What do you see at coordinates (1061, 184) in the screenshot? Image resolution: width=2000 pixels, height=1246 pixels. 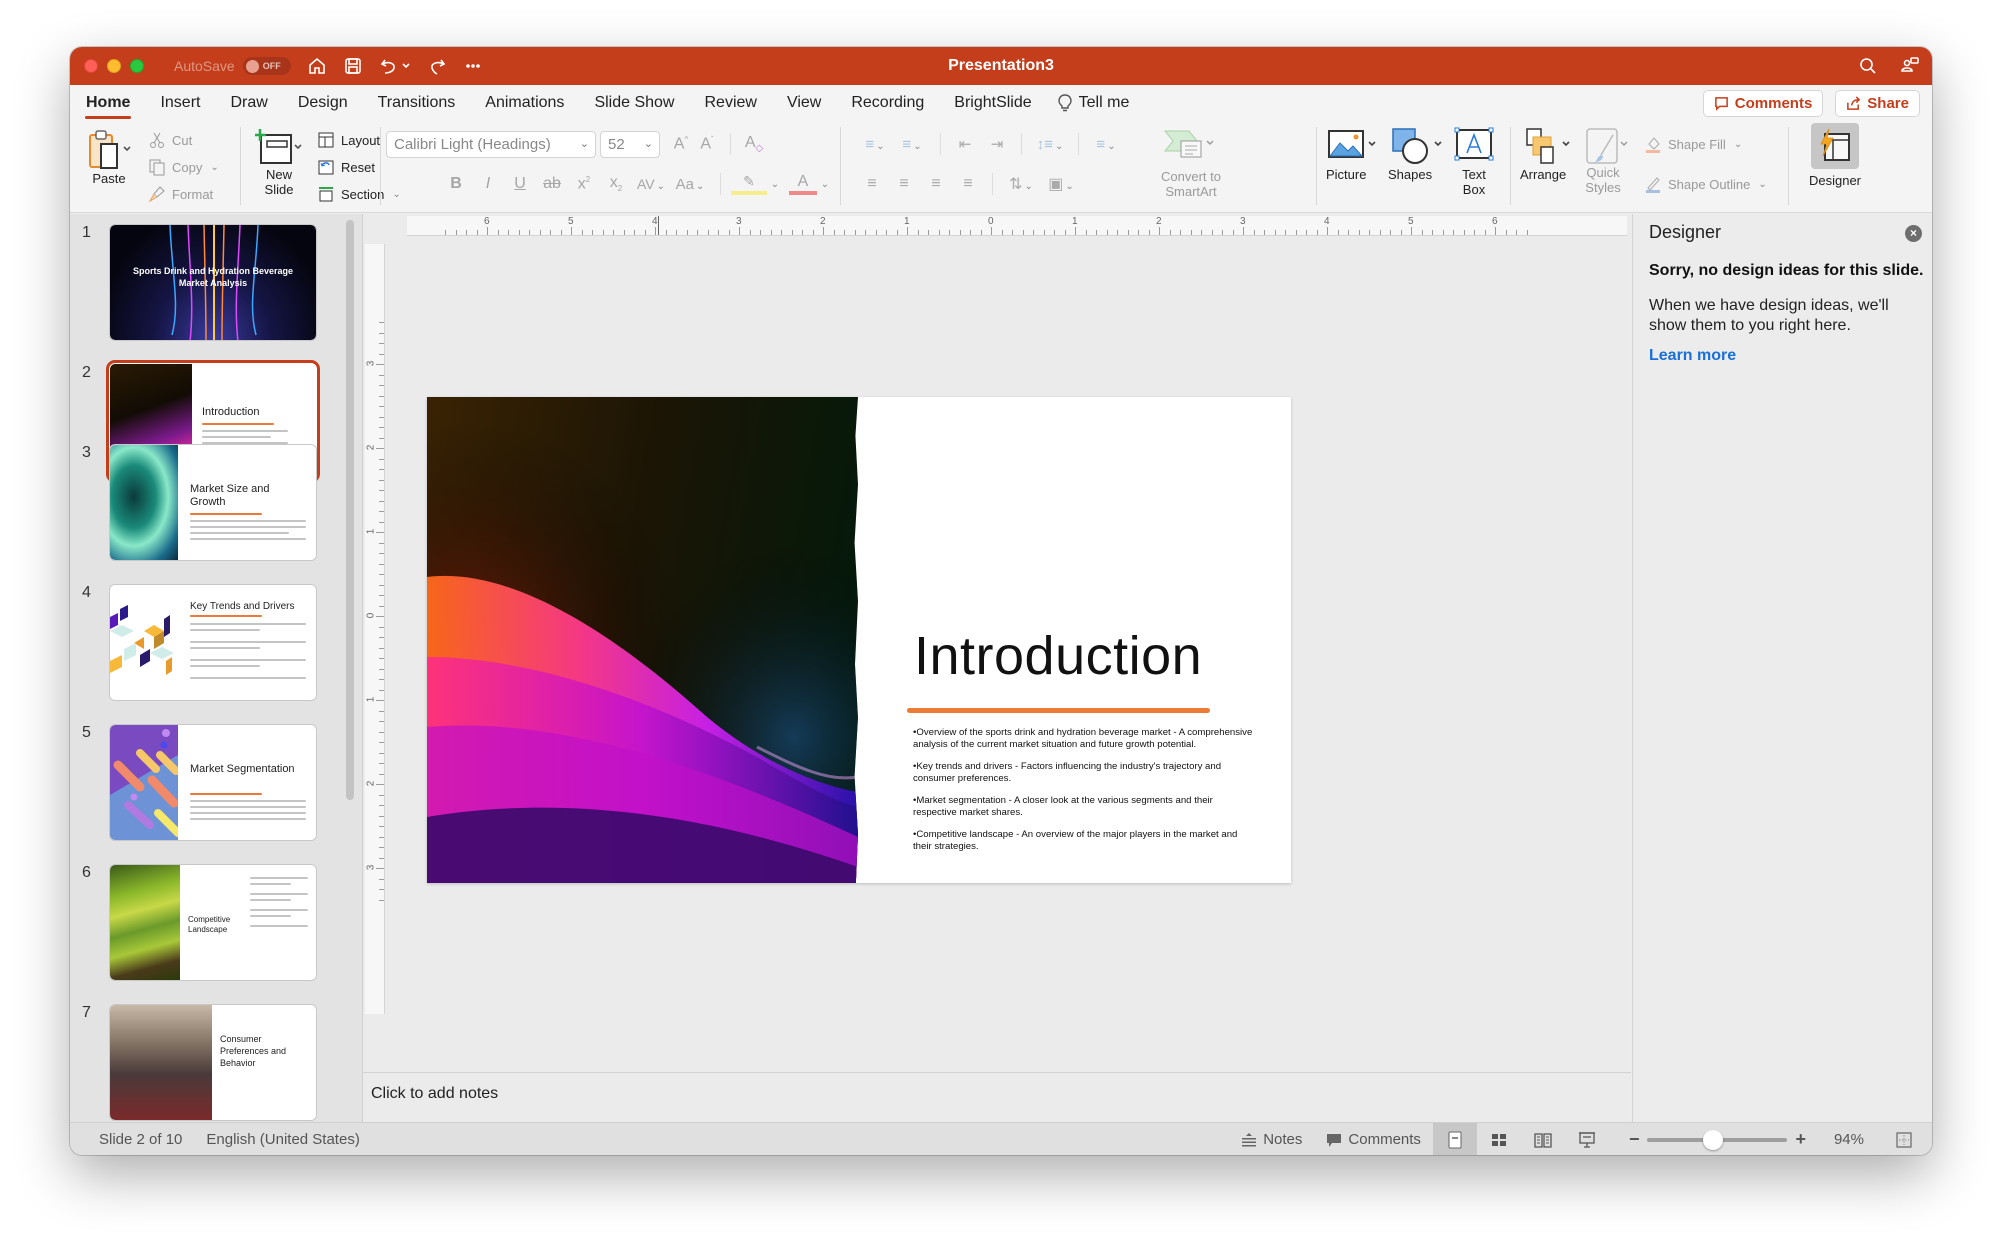 I see `align-text-icon: ▣ ⌄` at bounding box center [1061, 184].